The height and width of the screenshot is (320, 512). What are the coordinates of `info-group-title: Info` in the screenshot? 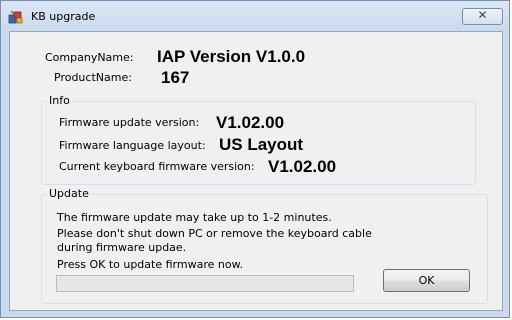 It's located at (59, 100).